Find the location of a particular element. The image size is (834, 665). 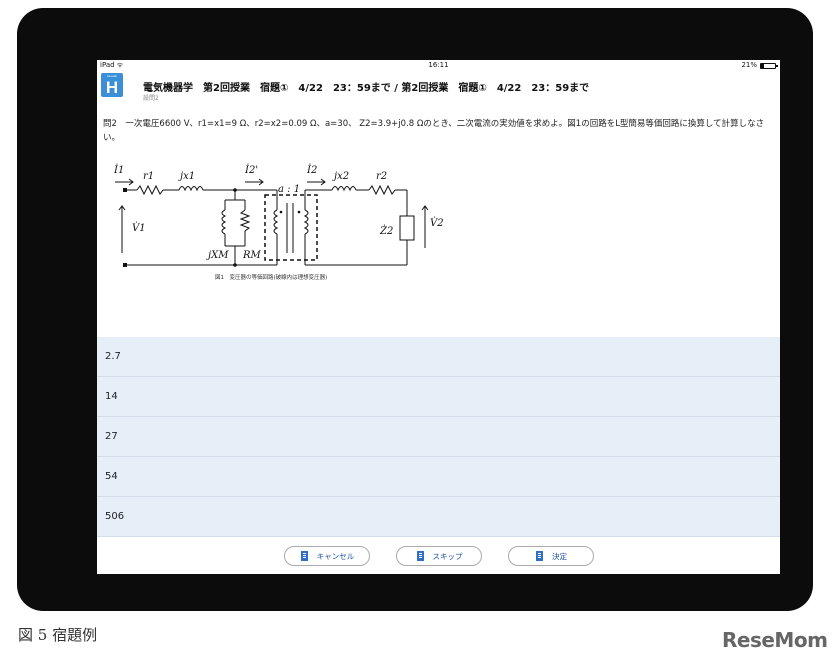

label-v2: V̇2 is located at coordinates (437, 223).